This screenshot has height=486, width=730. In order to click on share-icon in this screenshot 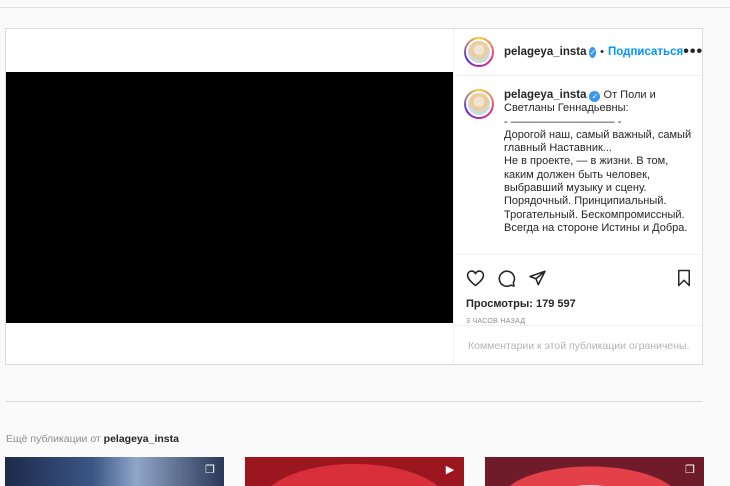, I will do `click(537, 278)`.